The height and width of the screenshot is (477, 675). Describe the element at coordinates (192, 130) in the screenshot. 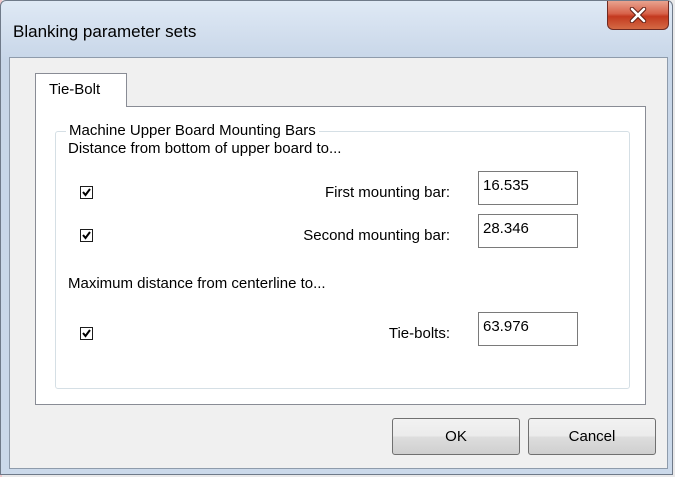

I see `group-label: Machine Upper Board Mounting Bars` at that location.